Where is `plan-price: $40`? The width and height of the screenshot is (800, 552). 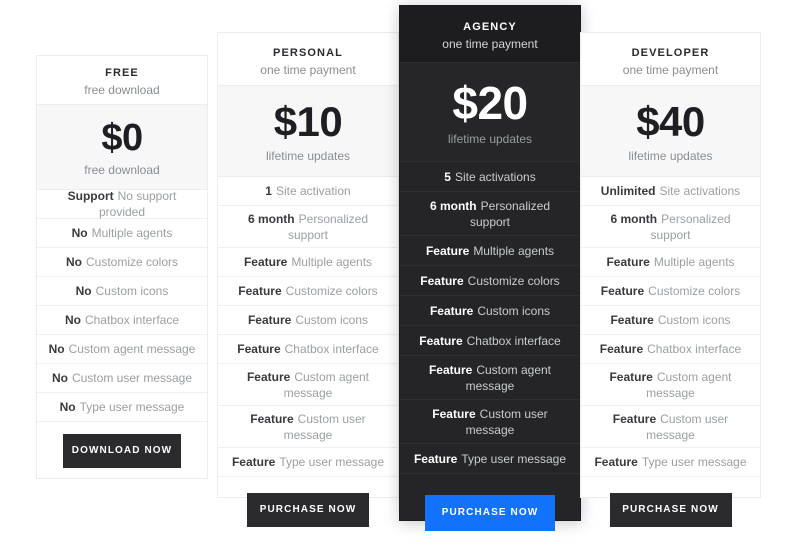
plan-price: $40 is located at coordinates (670, 121).